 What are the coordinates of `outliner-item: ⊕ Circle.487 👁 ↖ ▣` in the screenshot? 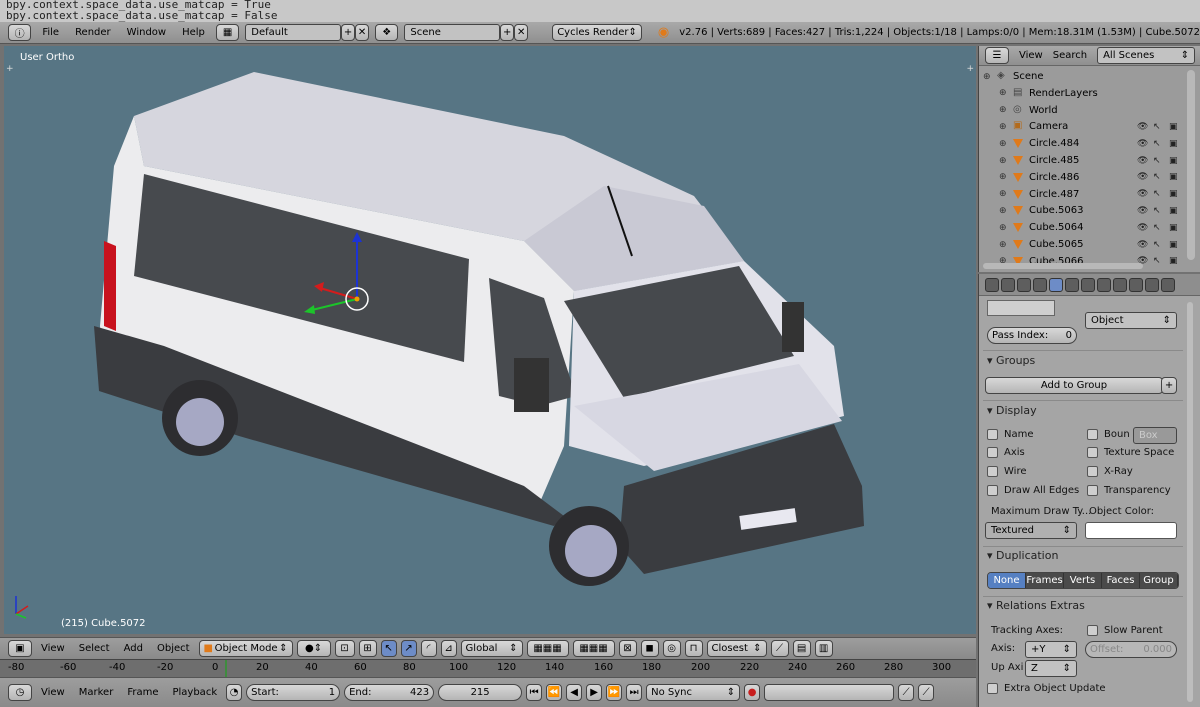 It's located at (1085, 194).